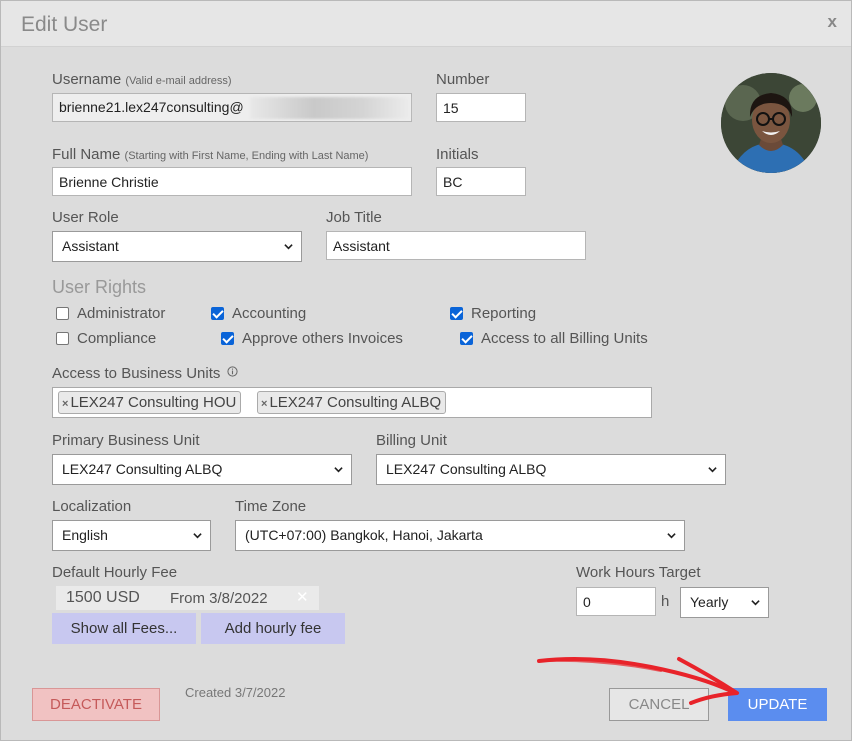 This screenshot has width=852, height=741. What do you see at coordinates (330, 108) in the screenshot?
I see `redacted-region` at bounding box center [330, 108].